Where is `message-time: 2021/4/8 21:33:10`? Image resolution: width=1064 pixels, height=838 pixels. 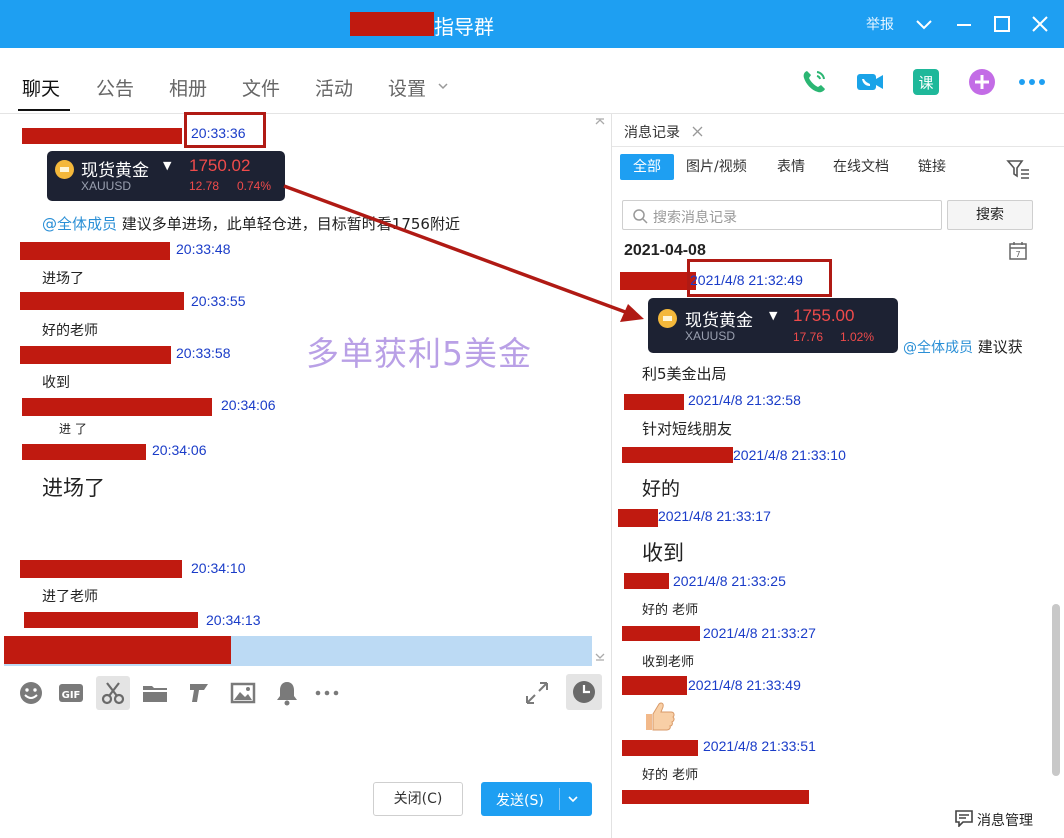
message-time: 2021/4/8 21:33:10 is located at coordinates (789, 455).